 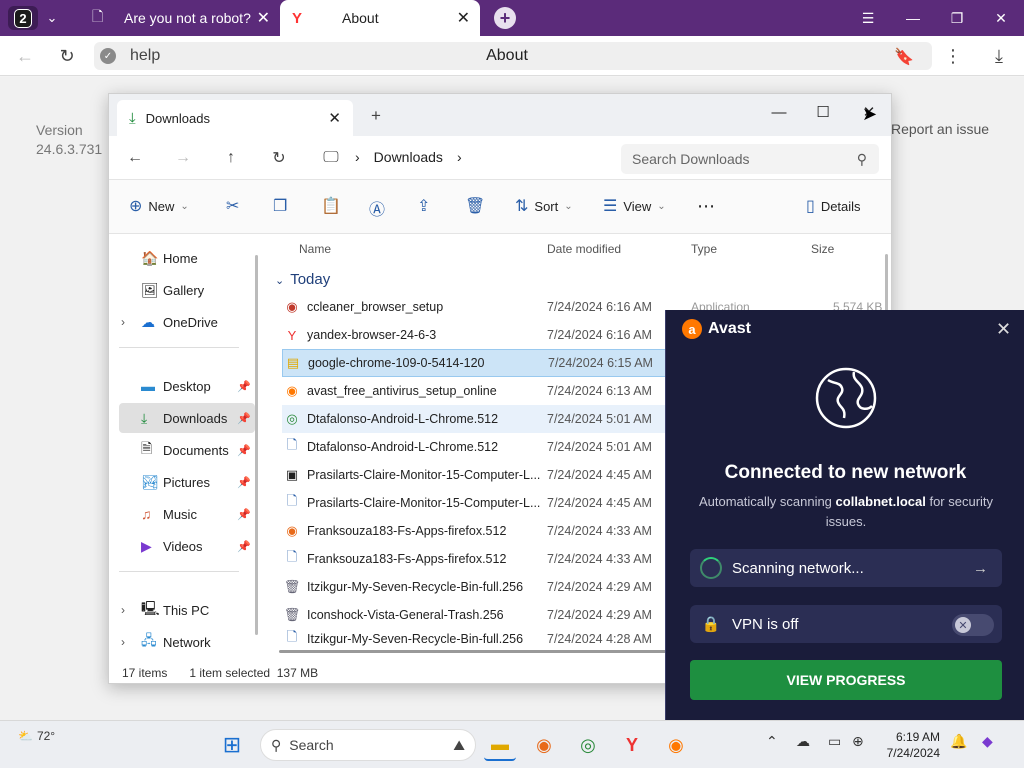 What do you see at coordinates (846, 398) in the screenshot?
I see `globe-icon` at bounding box center [846, 398].